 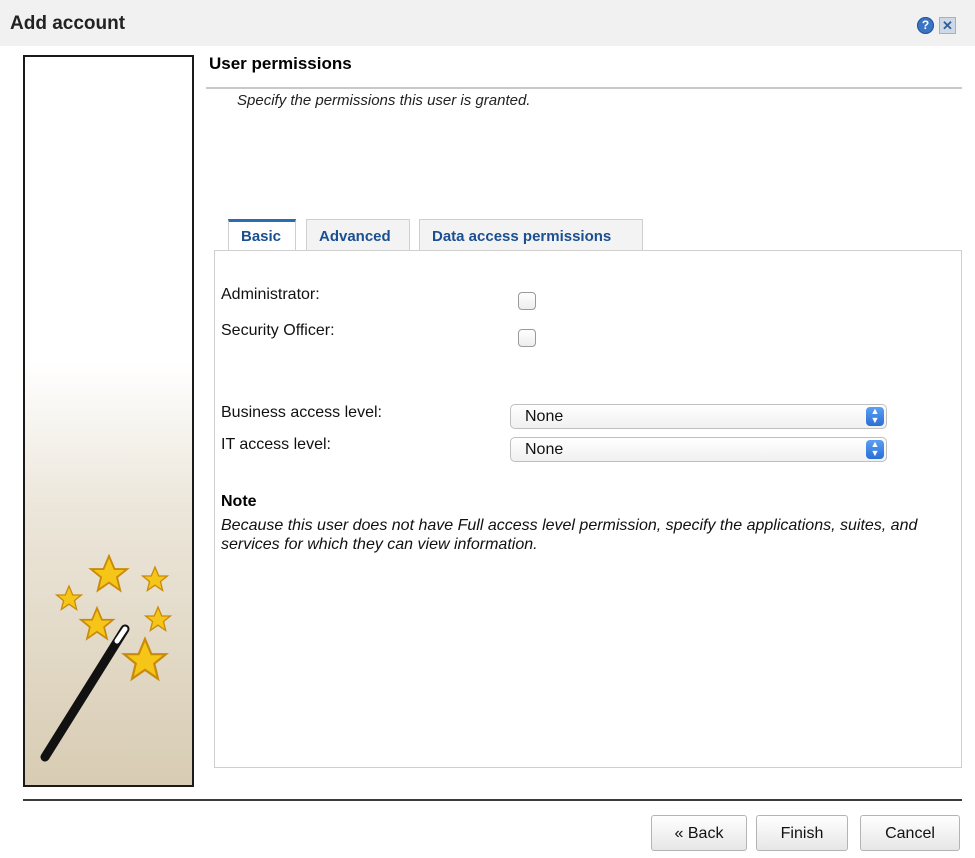 I want to click on wizard-illustration-panel, so click(x=108, y=421).